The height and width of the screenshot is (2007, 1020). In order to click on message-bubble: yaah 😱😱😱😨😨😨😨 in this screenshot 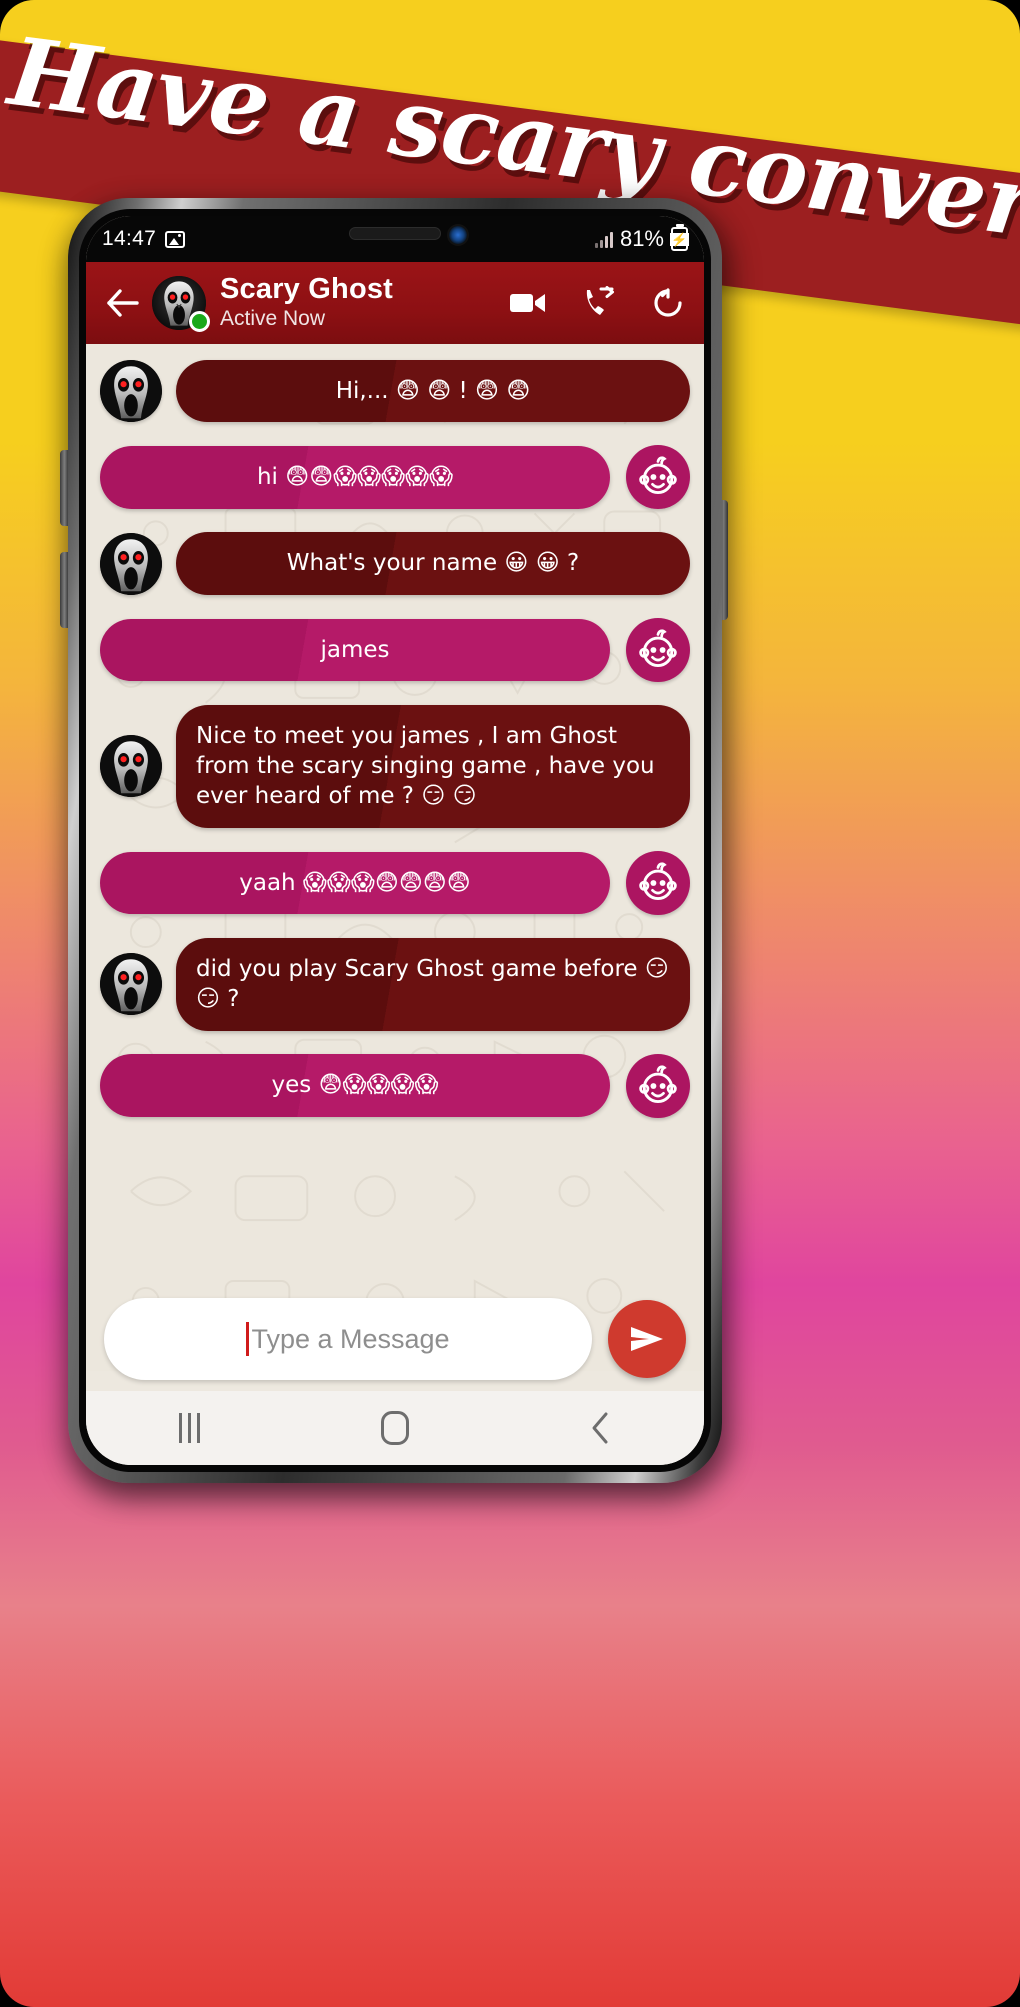, I will do `click(355, 882)`.